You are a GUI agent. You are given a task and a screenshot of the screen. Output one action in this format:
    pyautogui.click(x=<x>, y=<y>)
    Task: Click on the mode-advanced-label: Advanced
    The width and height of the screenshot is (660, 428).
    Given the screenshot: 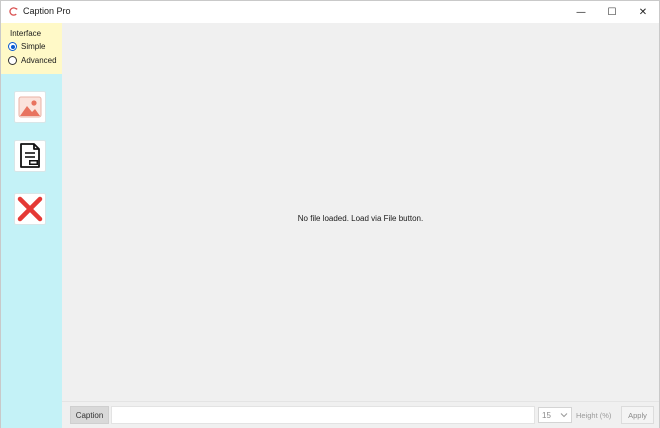 What is the action you would take?
    pyautogui.click(x=39, y=60)
    